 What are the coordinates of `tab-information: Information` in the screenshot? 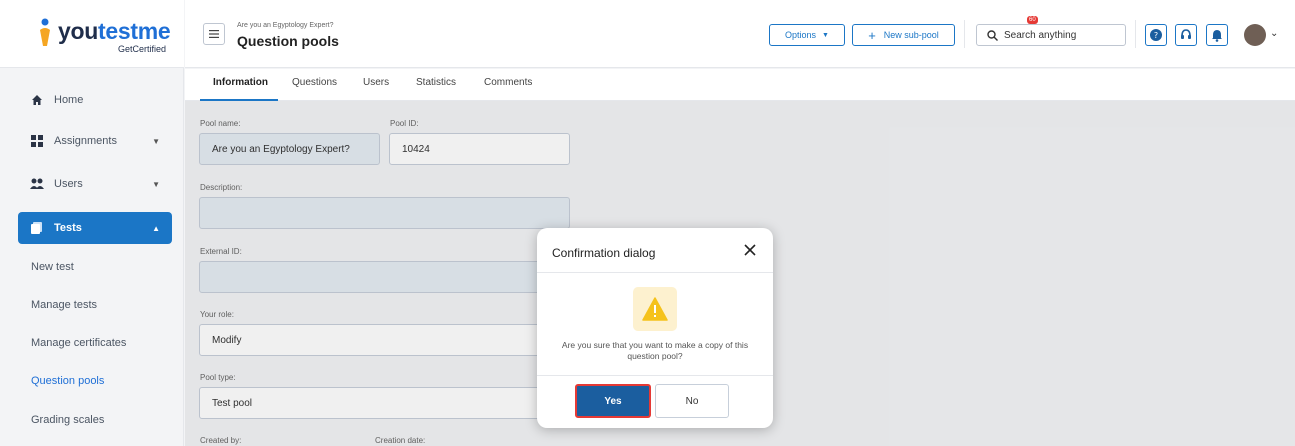 It's located at (240, 82).